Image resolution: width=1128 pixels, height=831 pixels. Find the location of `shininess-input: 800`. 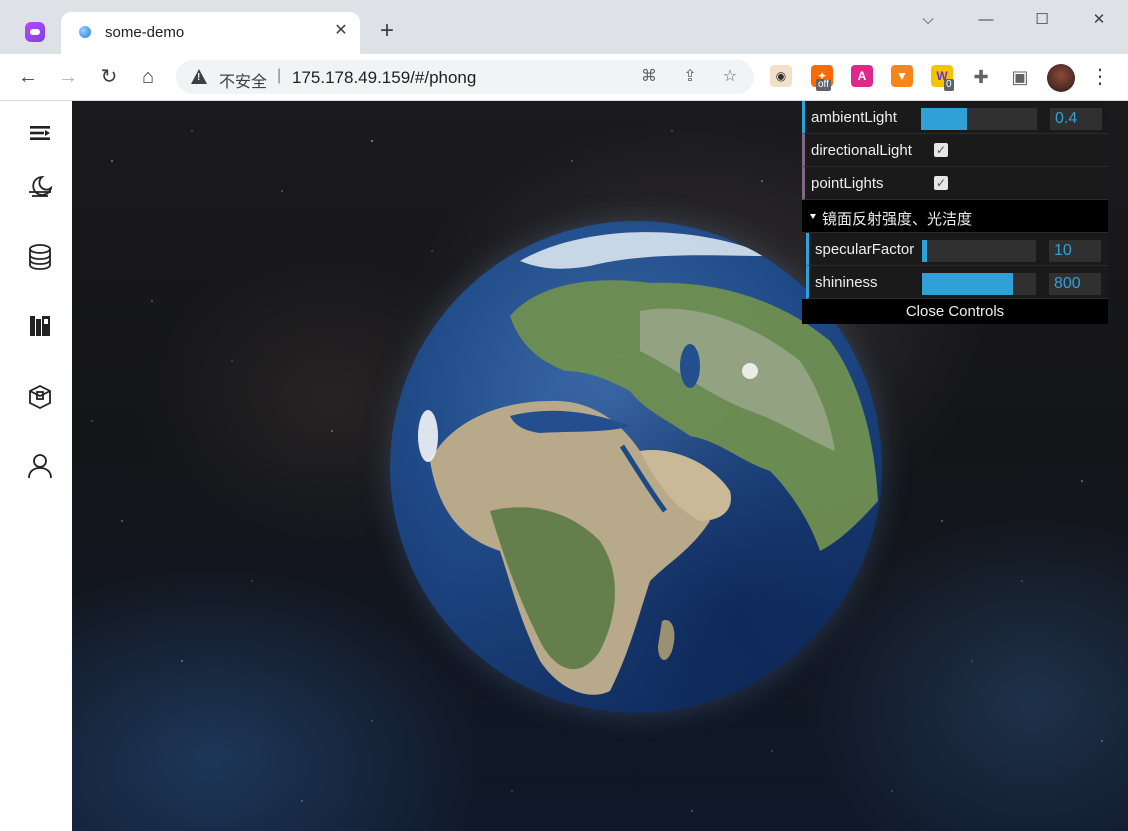

shininess-input: 800 is located at coordinates (1075, 284).